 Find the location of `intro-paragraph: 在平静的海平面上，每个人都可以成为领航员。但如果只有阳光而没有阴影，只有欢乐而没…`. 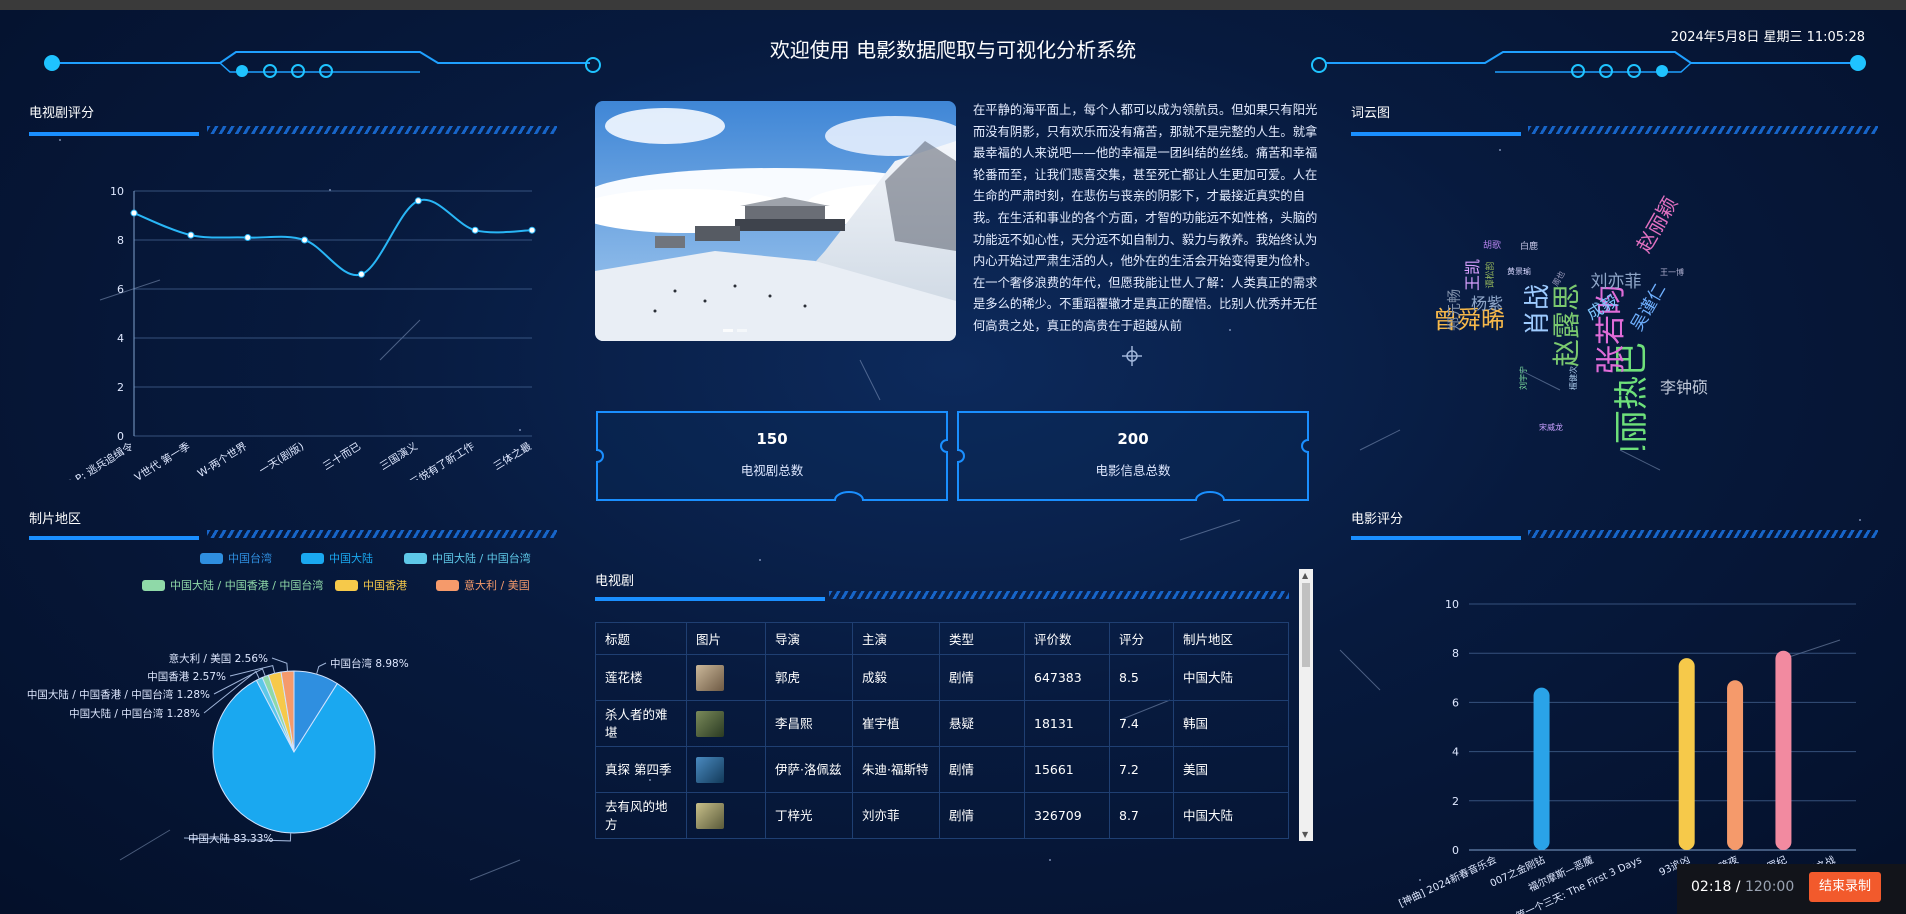

intro-paragraph: 在平静的海平面上，每个人都可以成为领航员。但如果只有阳光而没有阴影，只有欢乐而没… is located at coordinates (1145, 218).